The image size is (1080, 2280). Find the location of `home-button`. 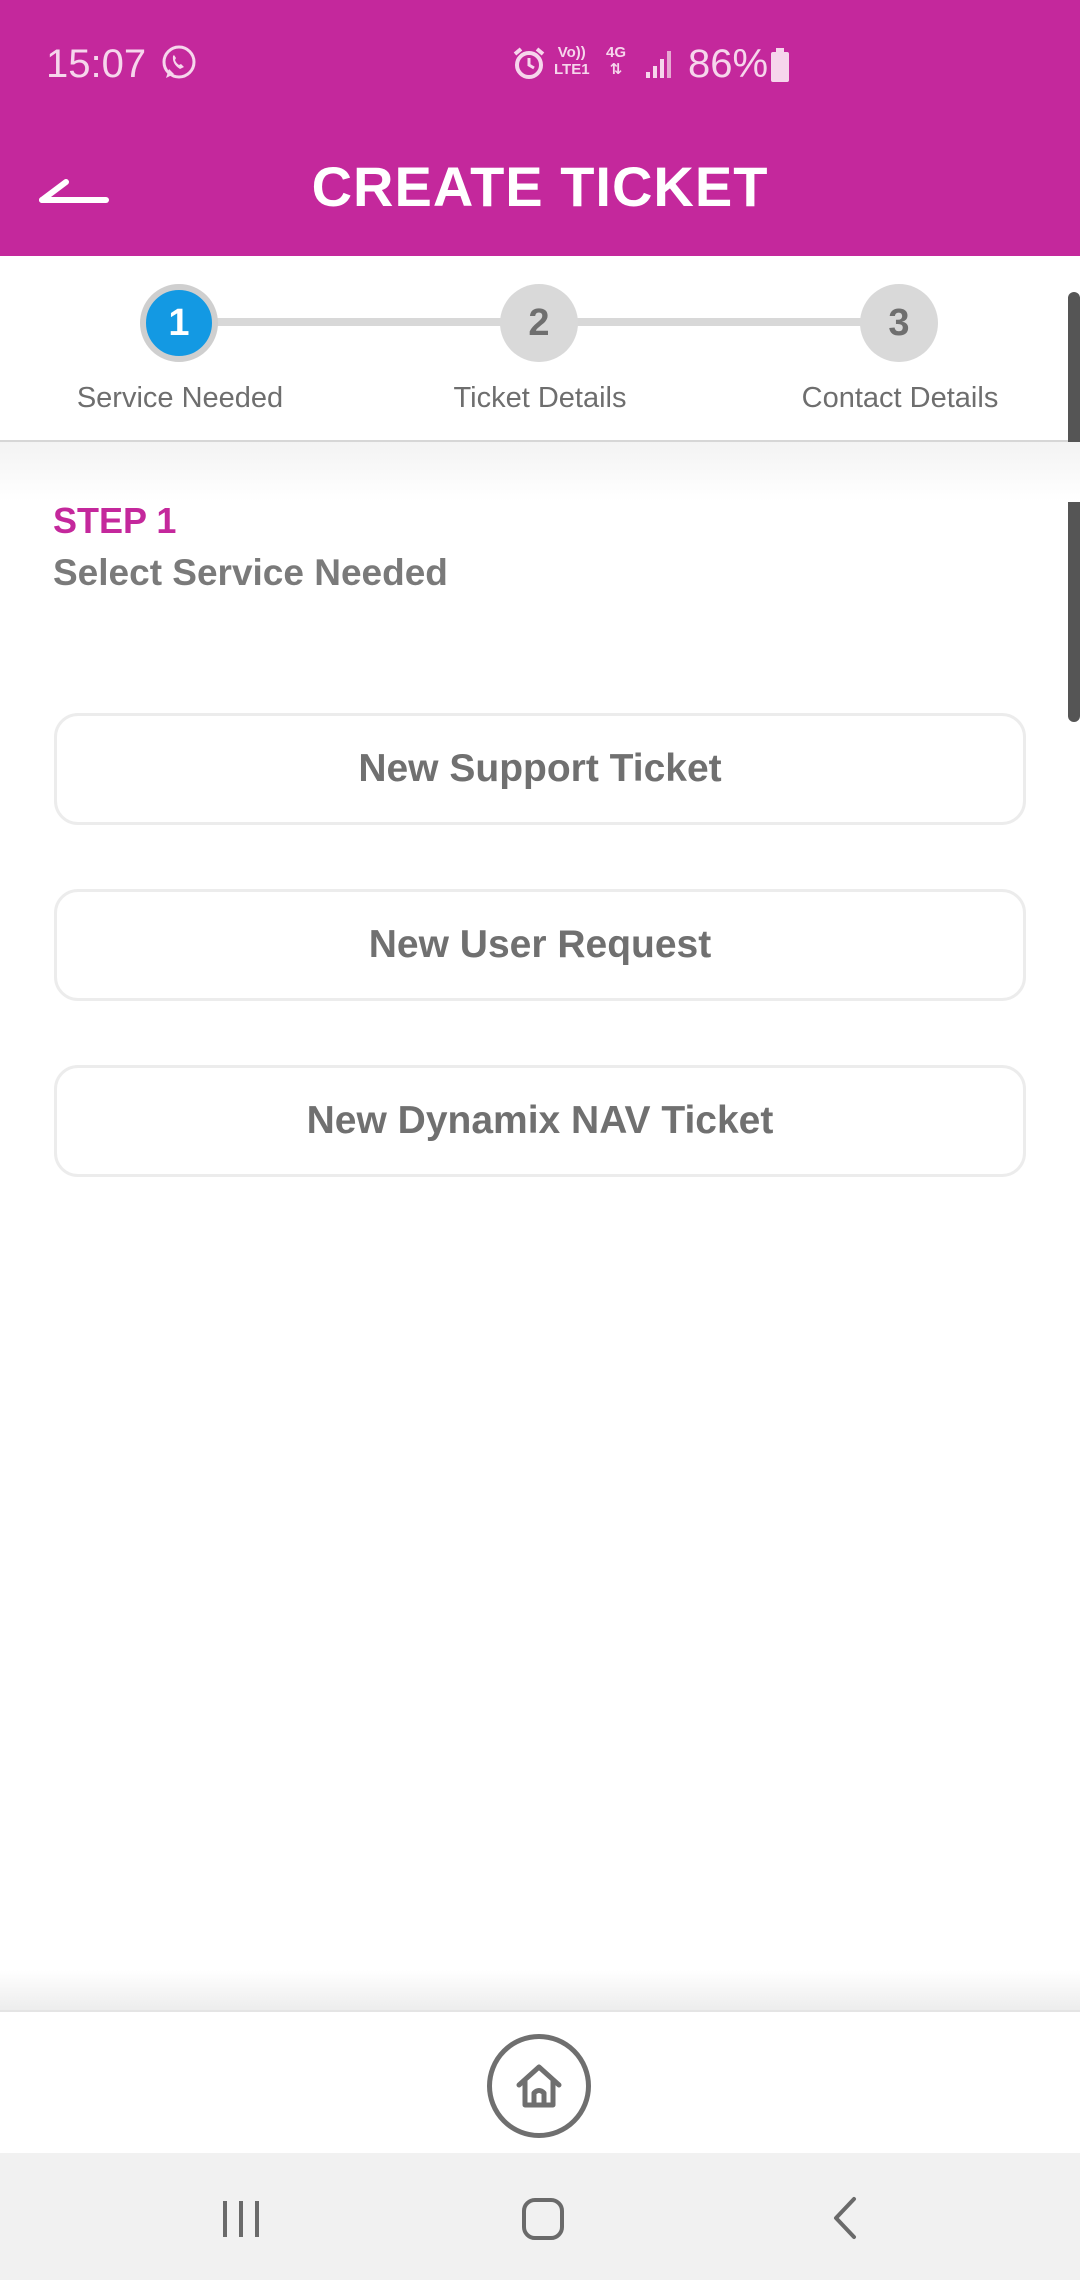

home-button is located at coordinates (539, 2086).